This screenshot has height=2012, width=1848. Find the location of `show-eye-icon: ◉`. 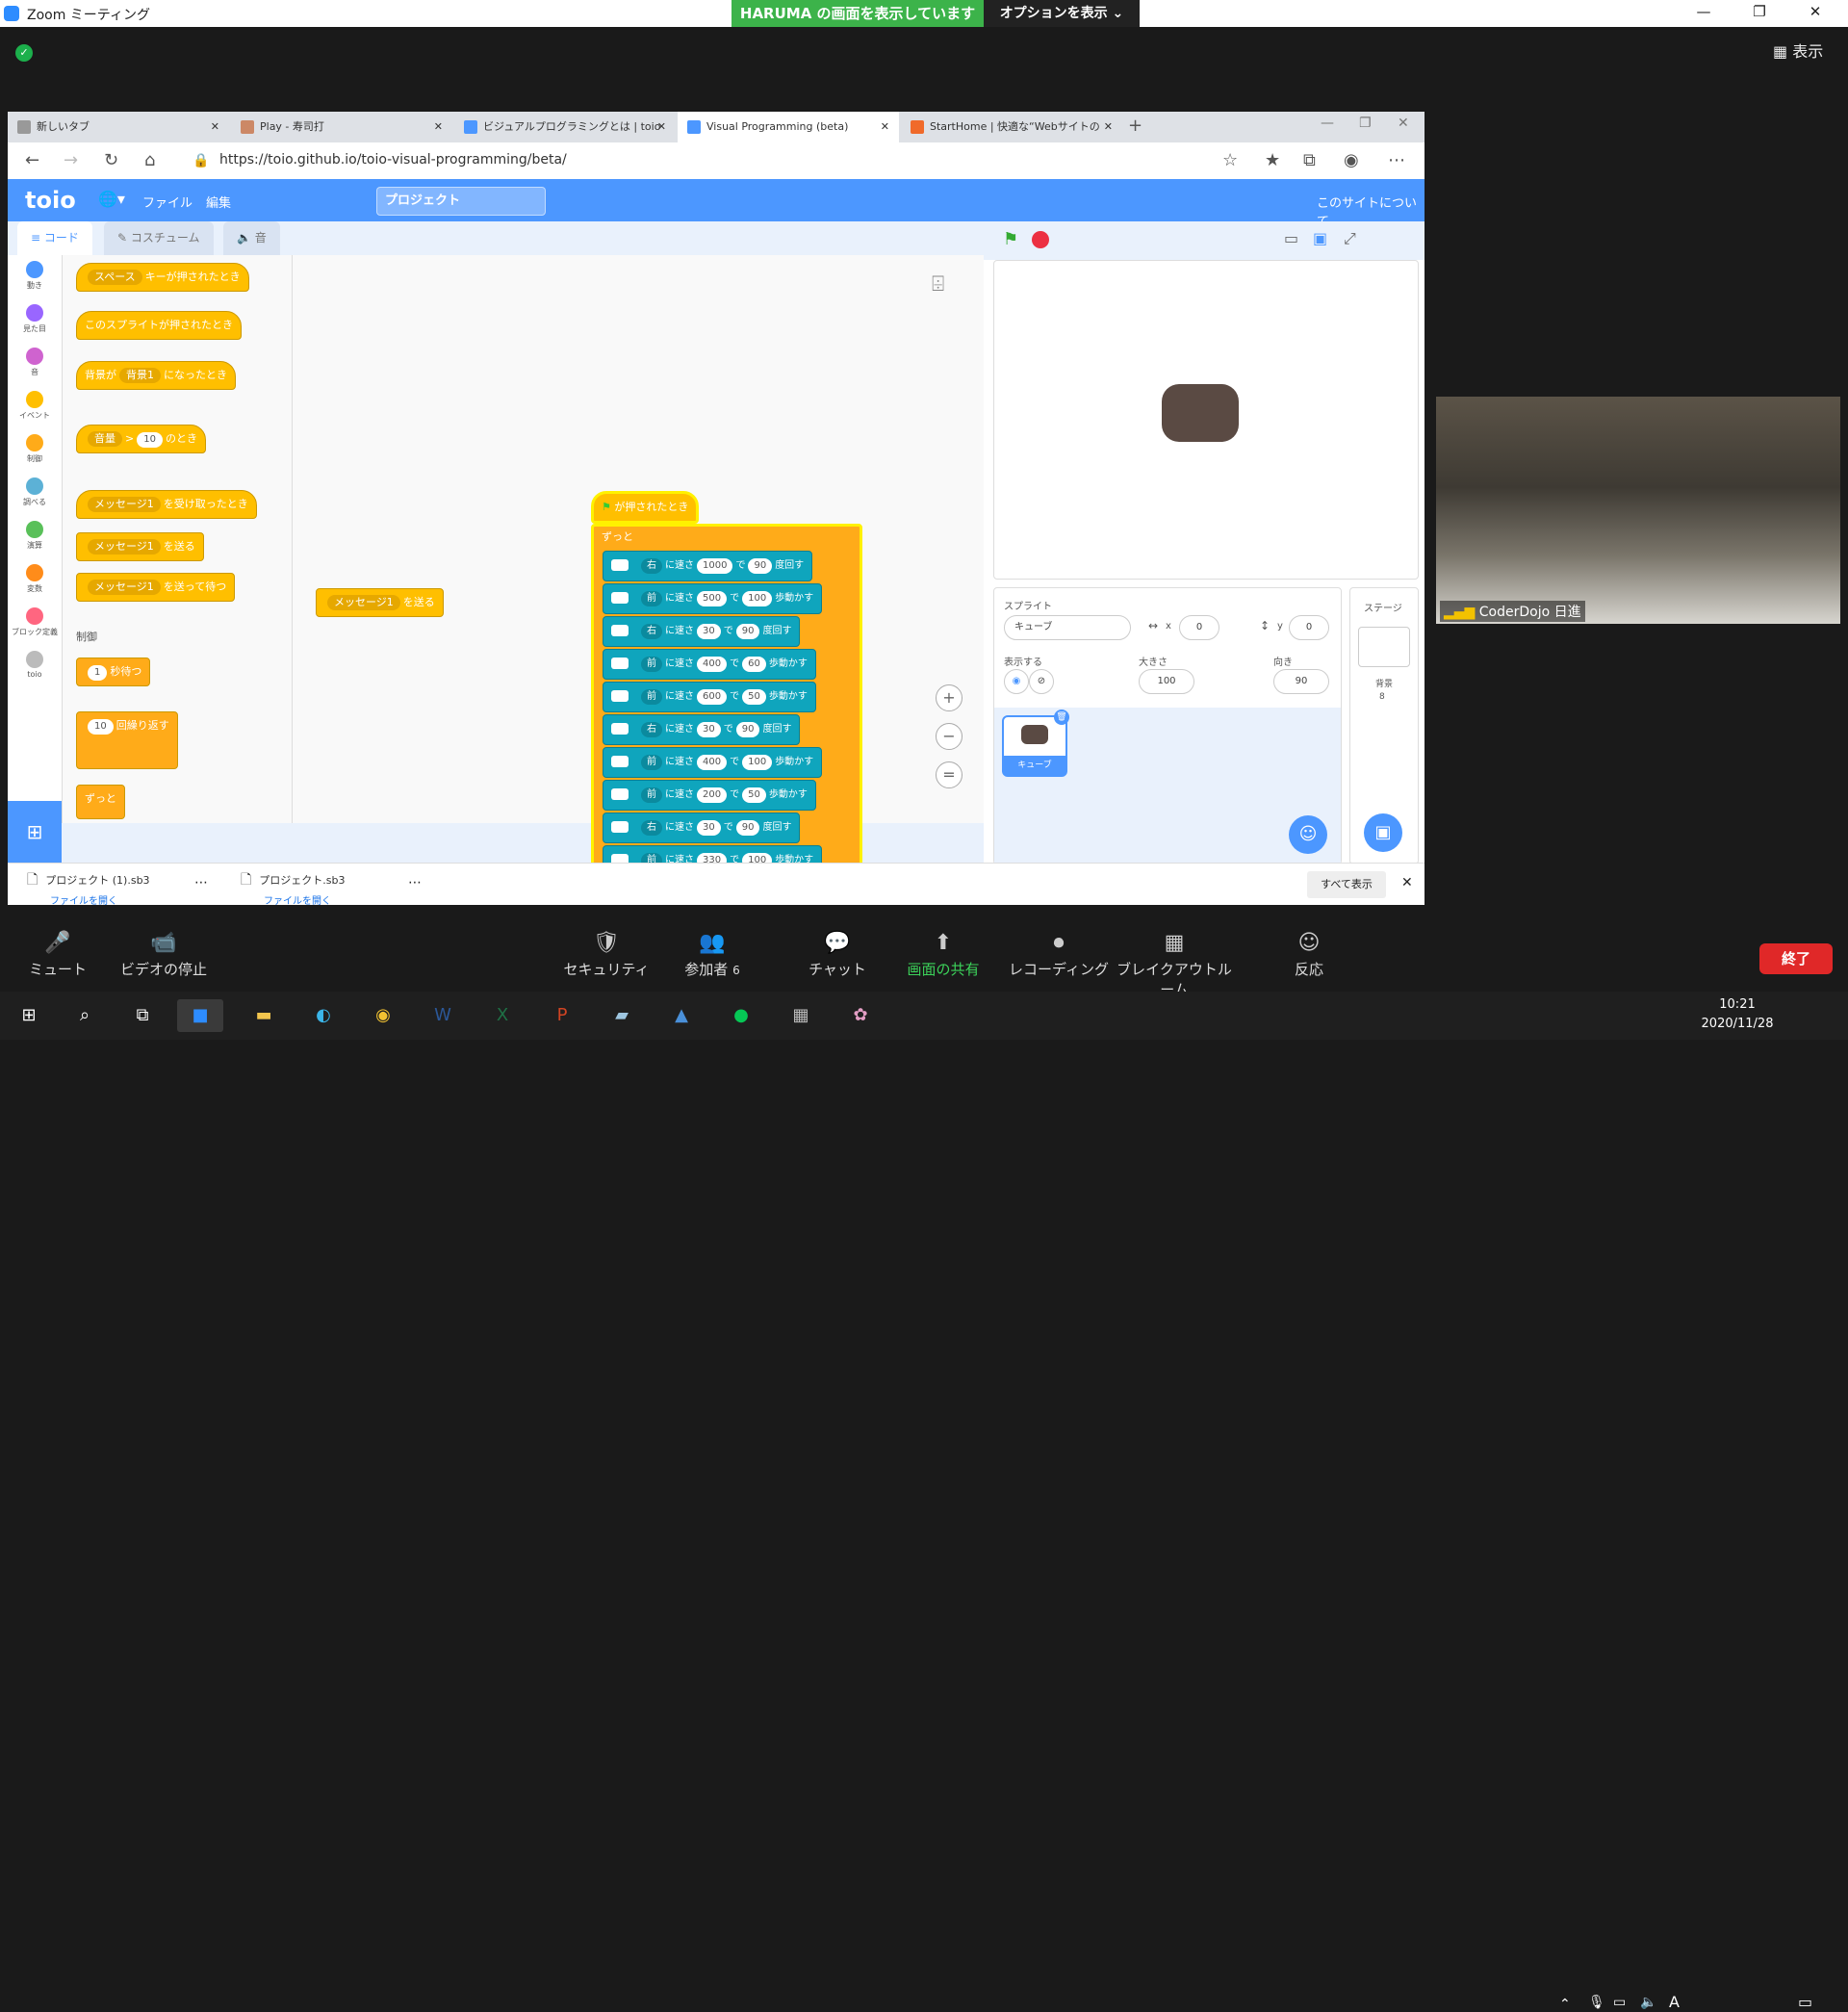

show-eye-icon: ◉ is located at coordinates (1016, 681).